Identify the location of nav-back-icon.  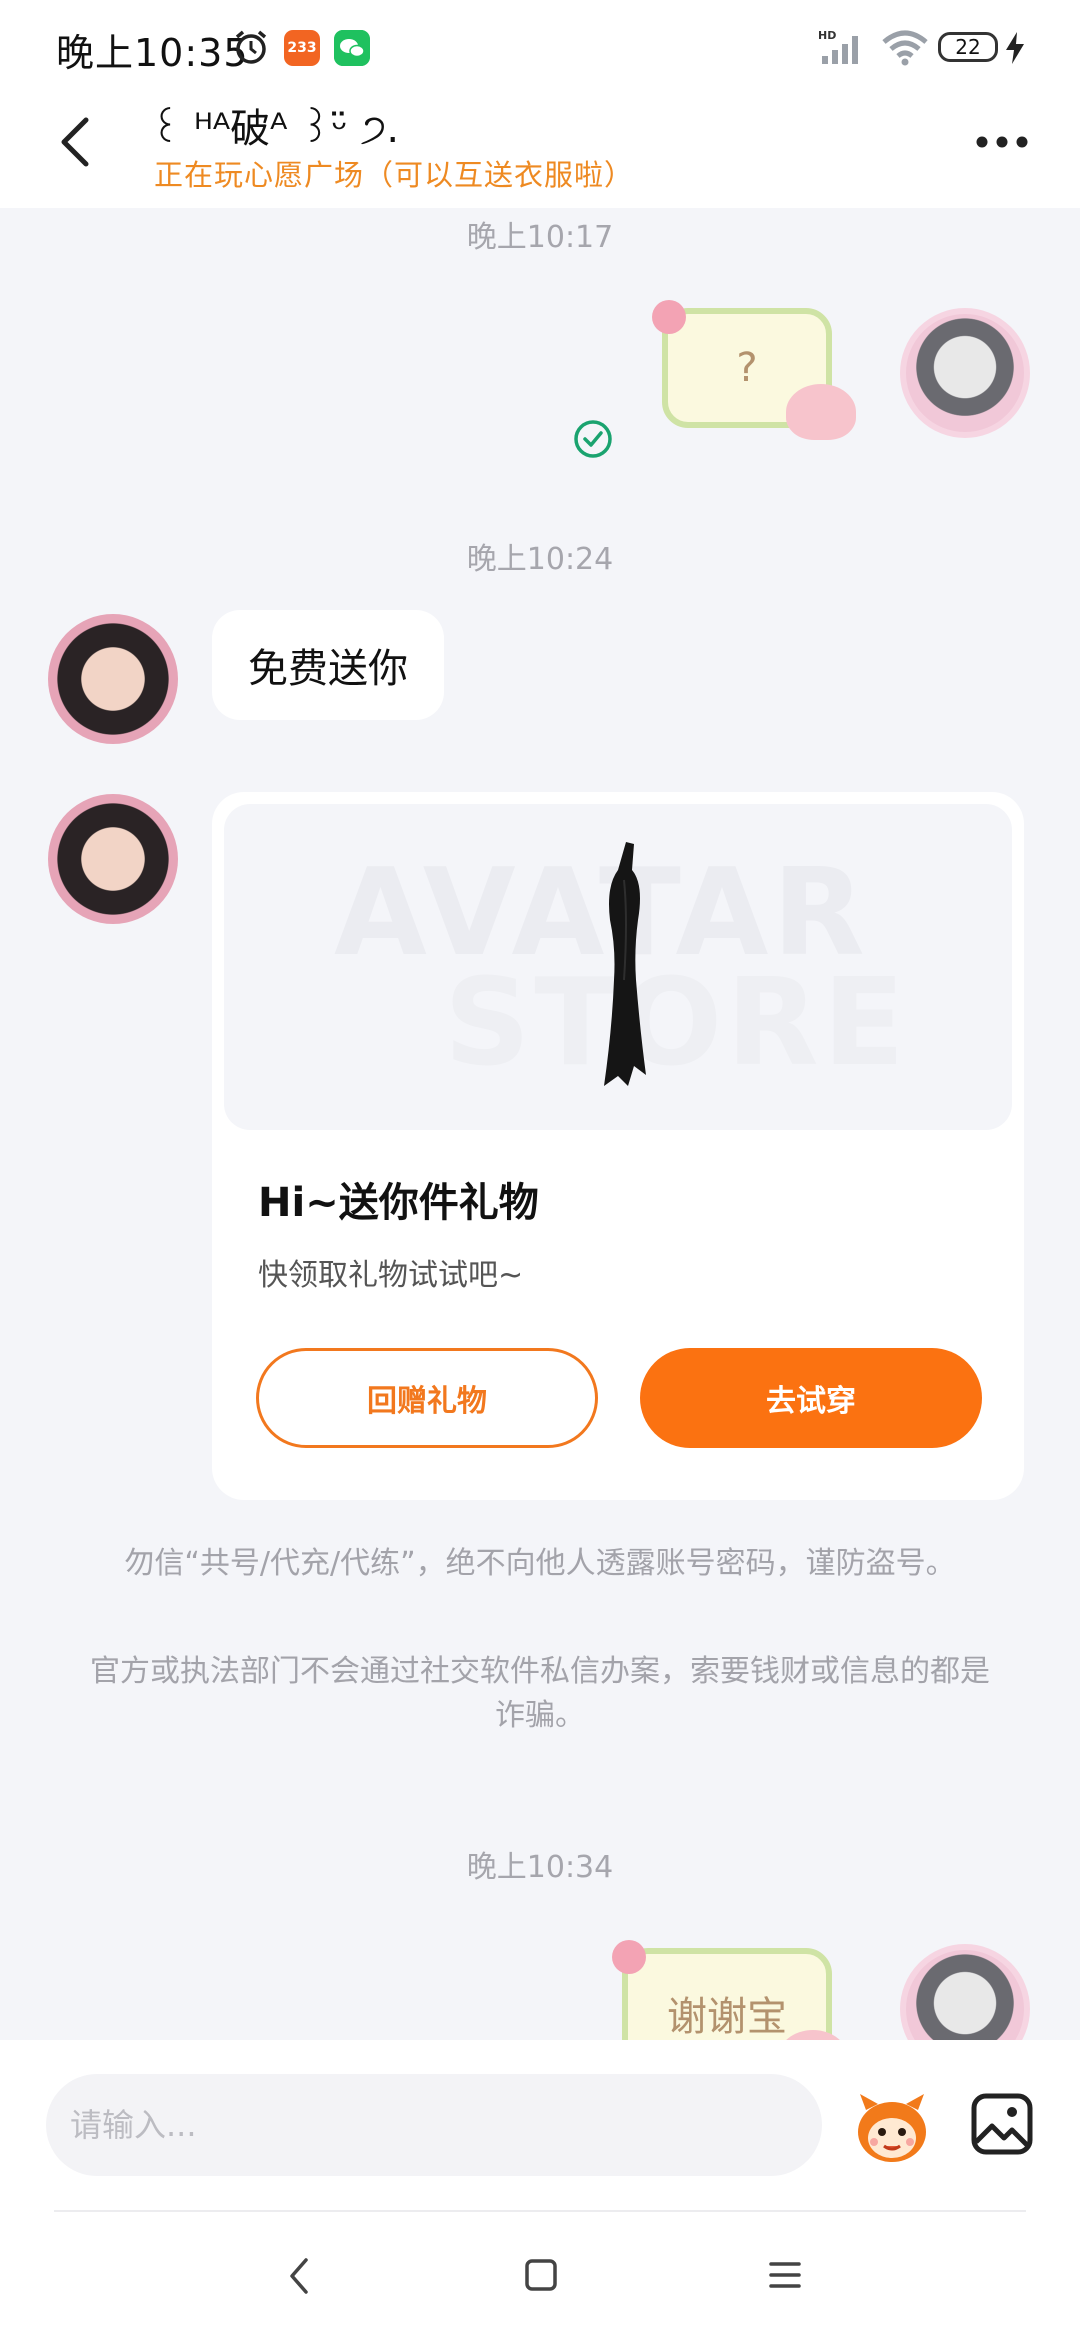
(299, 2276).